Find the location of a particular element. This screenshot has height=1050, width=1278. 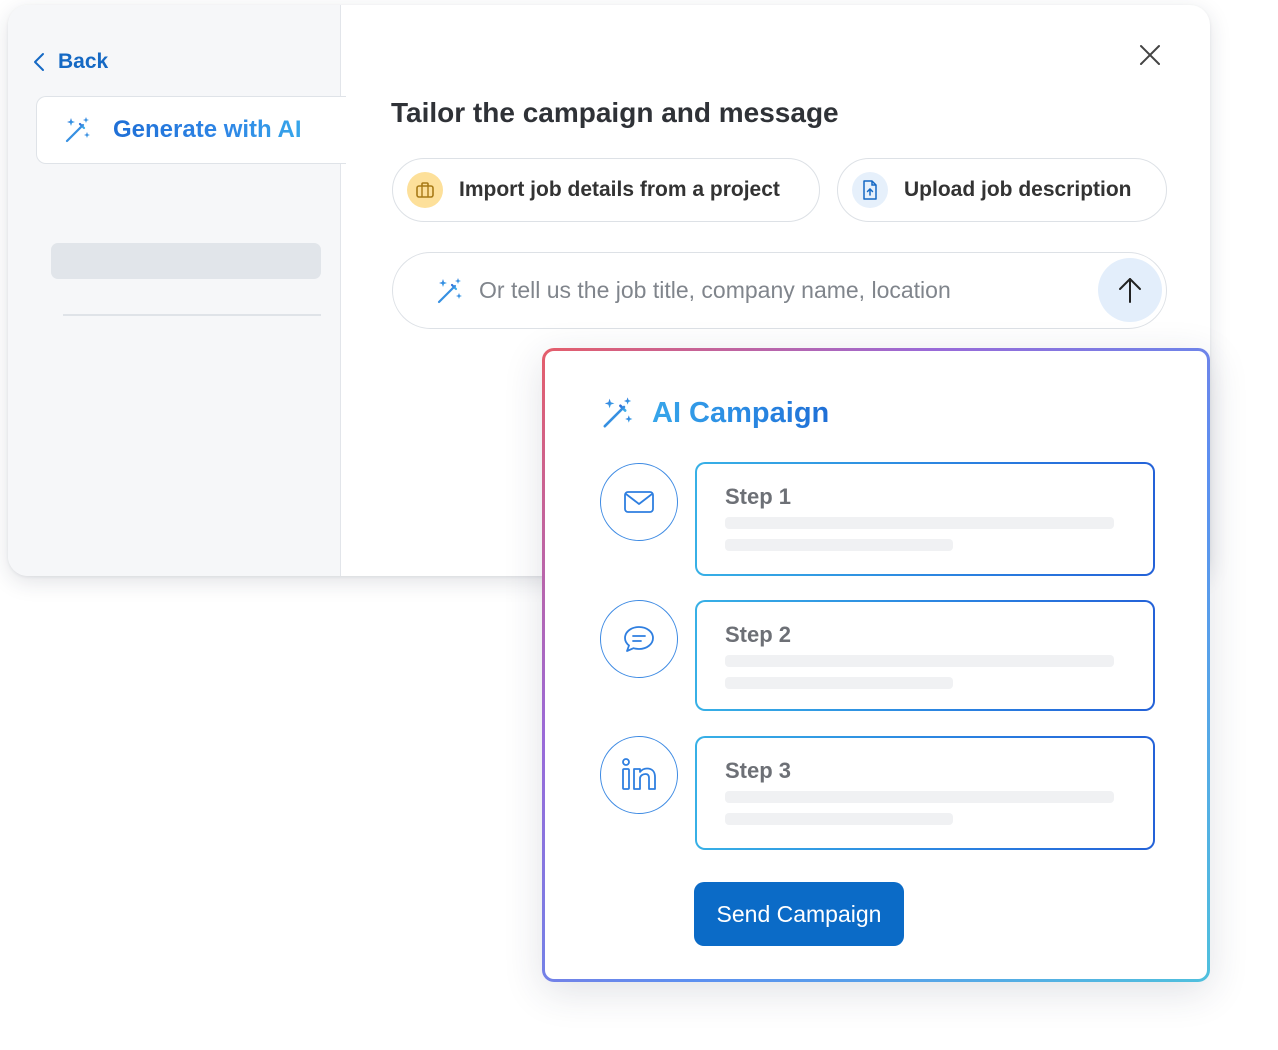

left-panel: Back Generate with AI is located at coordinates (177, 290).